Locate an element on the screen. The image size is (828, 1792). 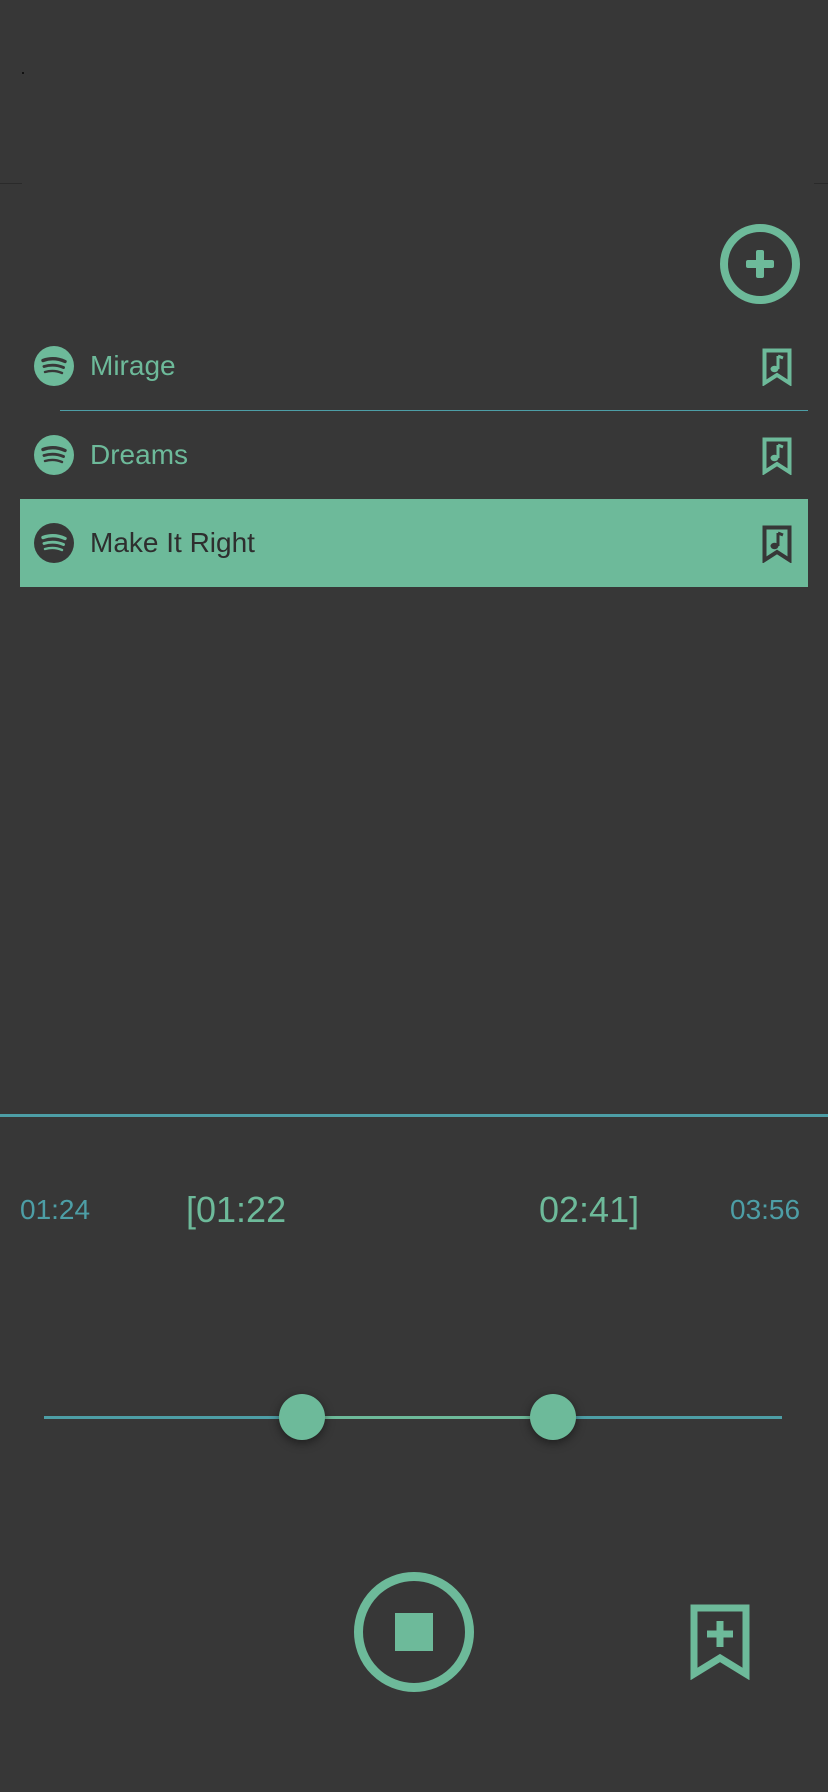
loop-end-time: 02:41] is located at coordinates (589, 1209).